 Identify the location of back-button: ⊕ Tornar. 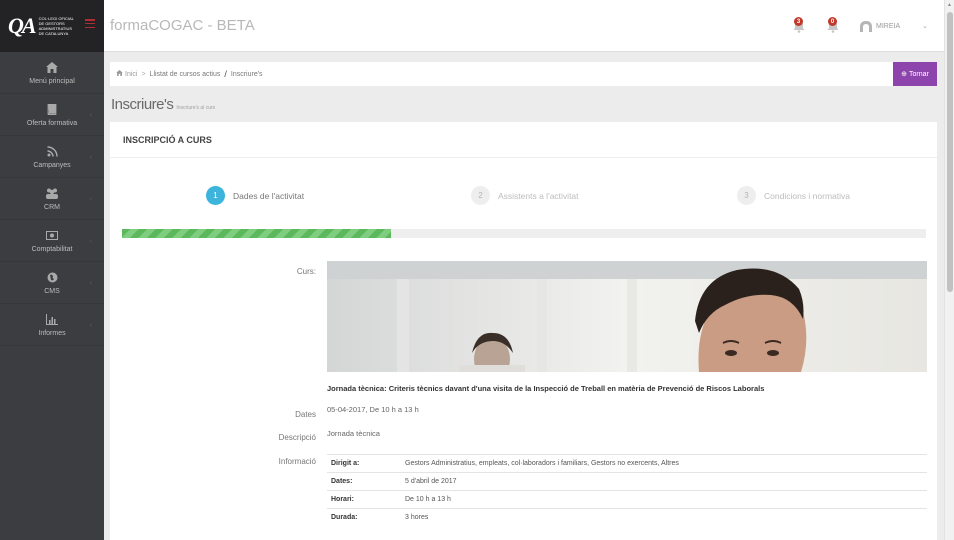
(915, 74).